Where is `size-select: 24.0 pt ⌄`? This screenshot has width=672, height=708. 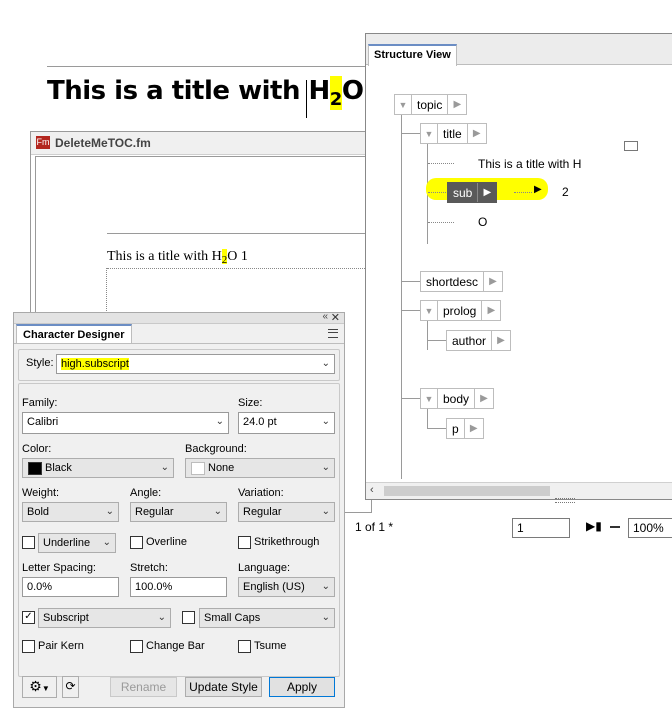 size-select: 24.0 pt ⌄ is located at coordinates (286, 423).